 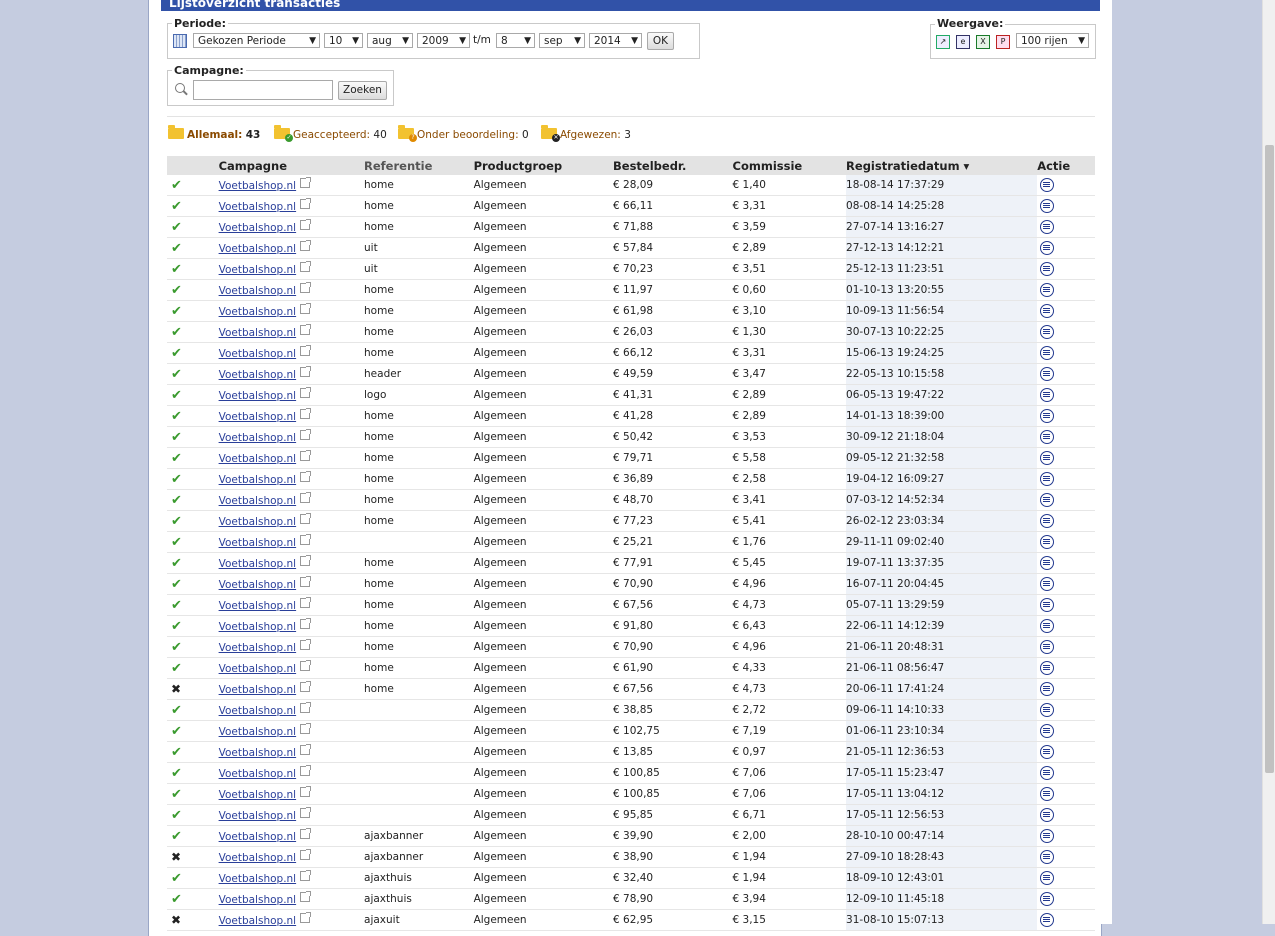 I want to click on search-button: Zoeken, so click(x=362, y=90).